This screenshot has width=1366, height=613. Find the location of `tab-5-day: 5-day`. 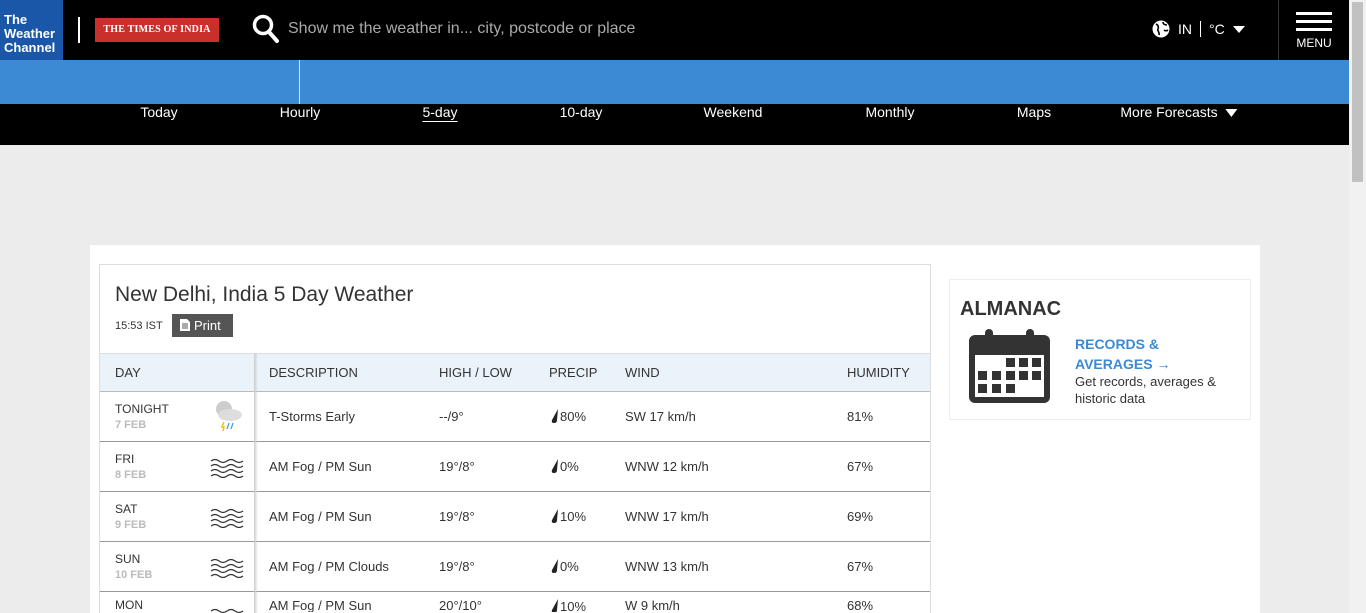

tab-5-day: 5-day is located at coordinates (439, 112).